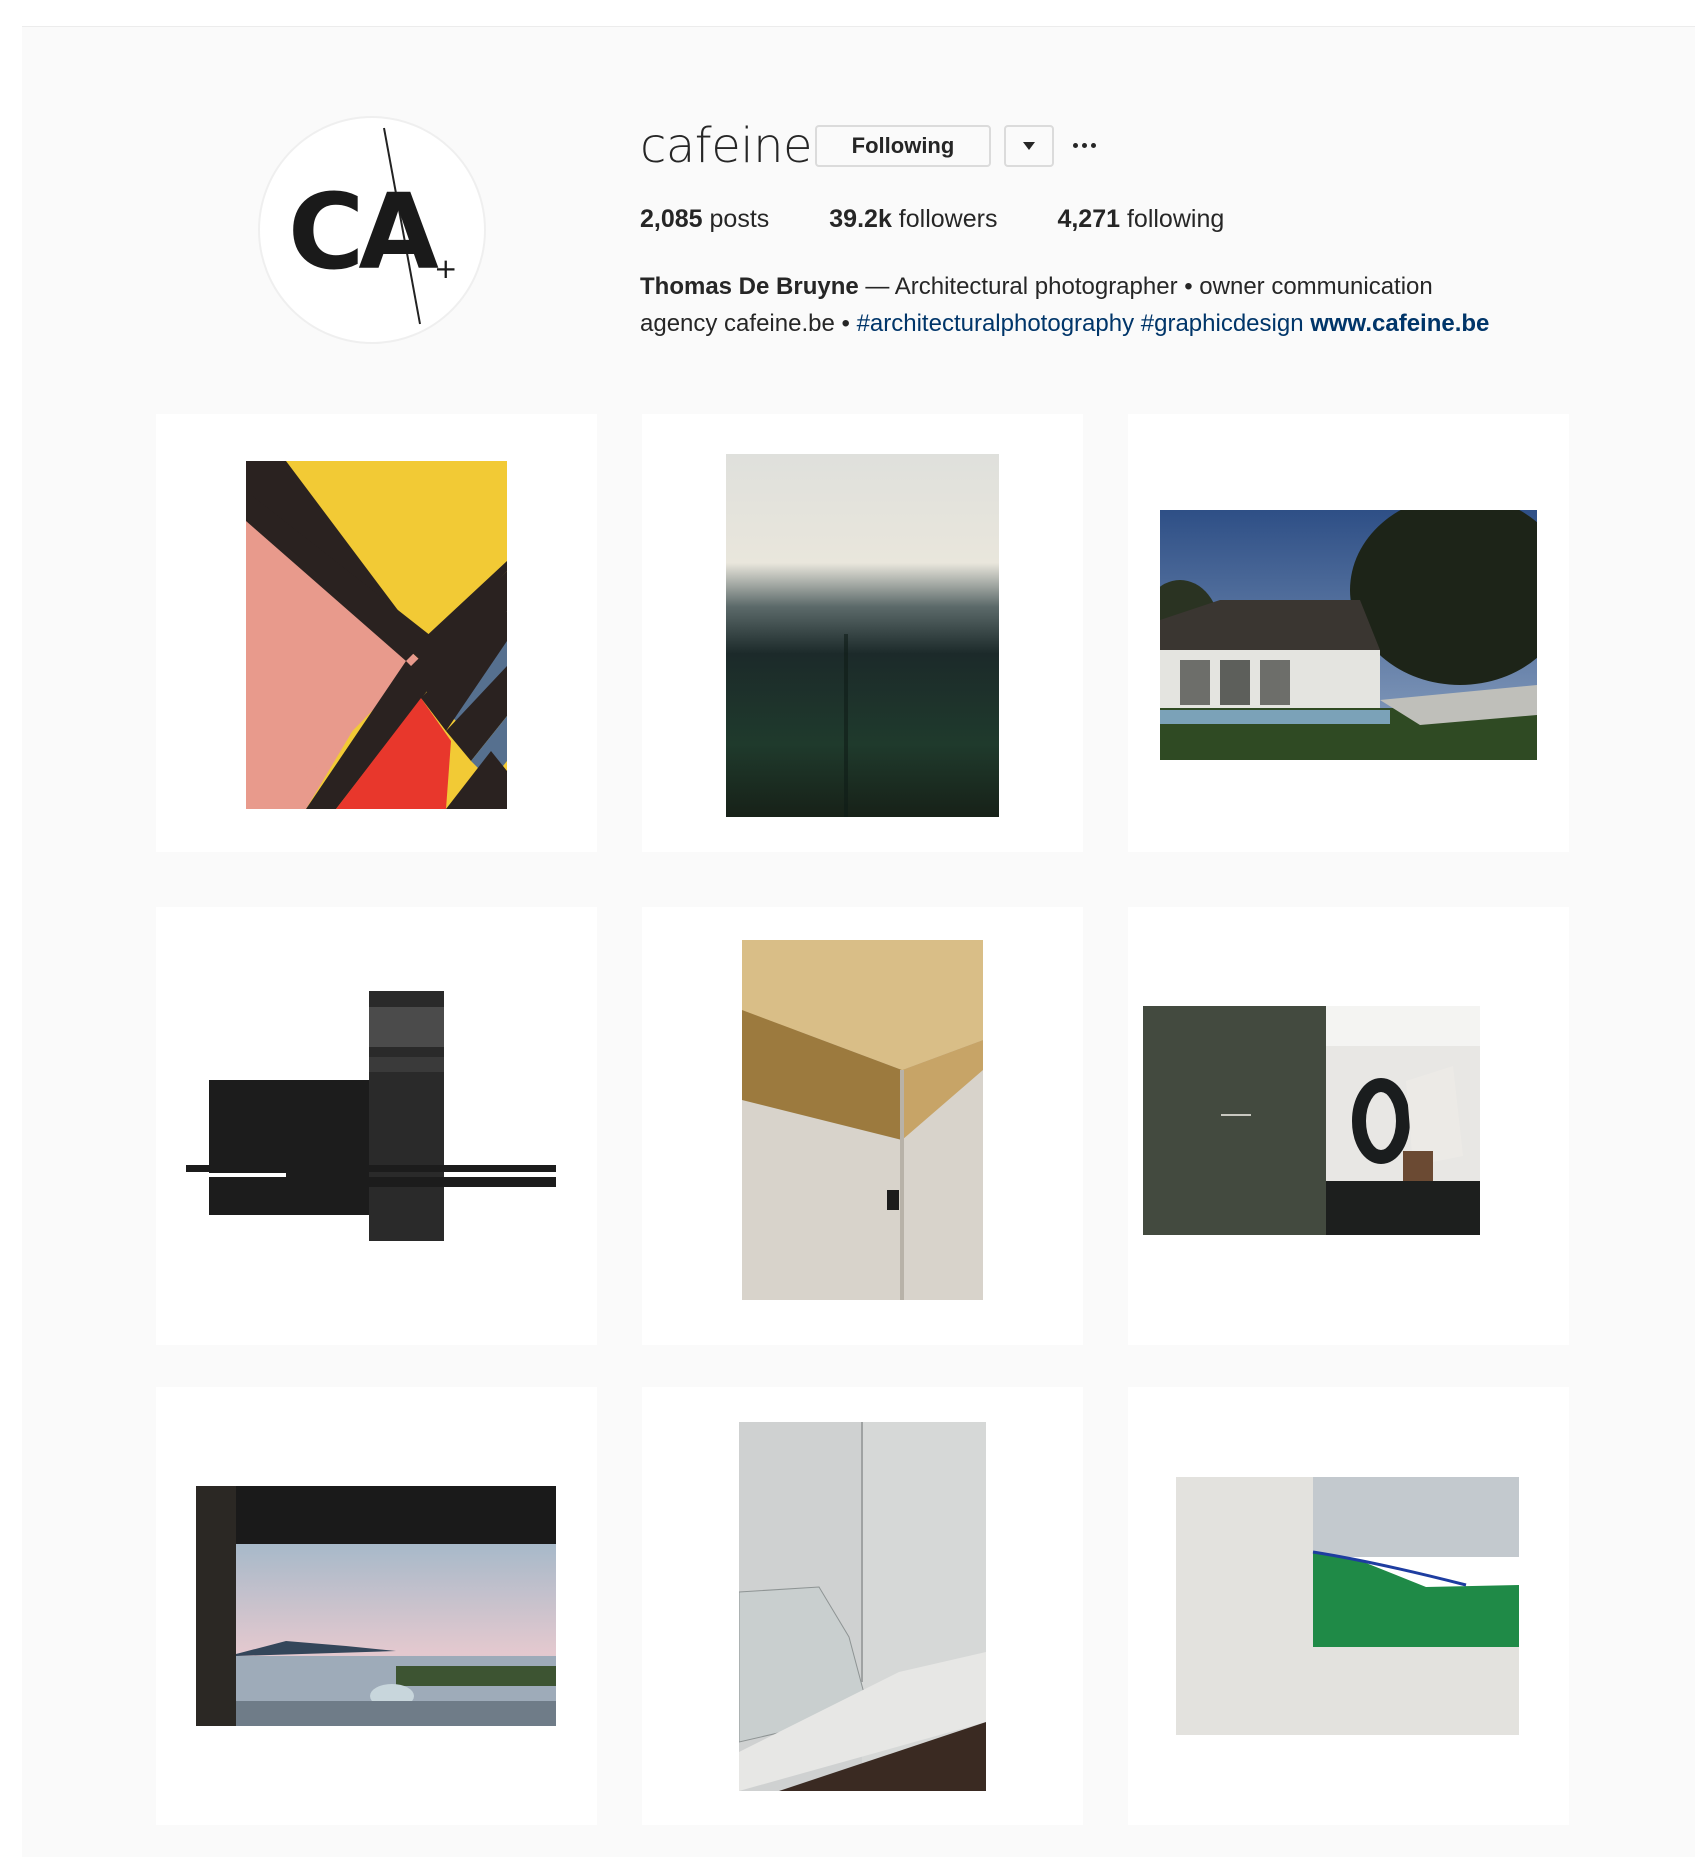  I want to click on post-dark-green-book-spread-interior, so click(1348, 1126).